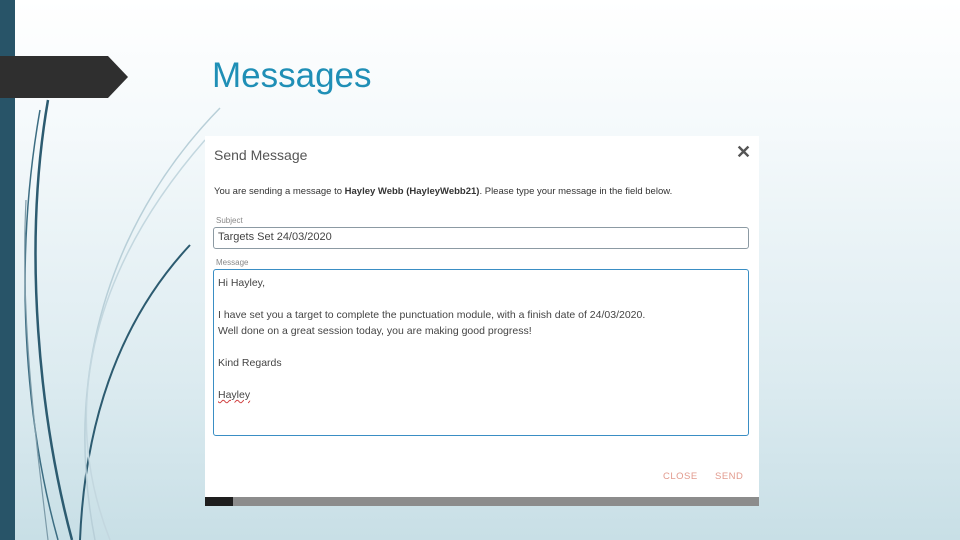 This screenshot has height=540, width=960. Describe the element at coordinates (680, 476) in the screenshot. I see `close-button: CLOSE` at that location.